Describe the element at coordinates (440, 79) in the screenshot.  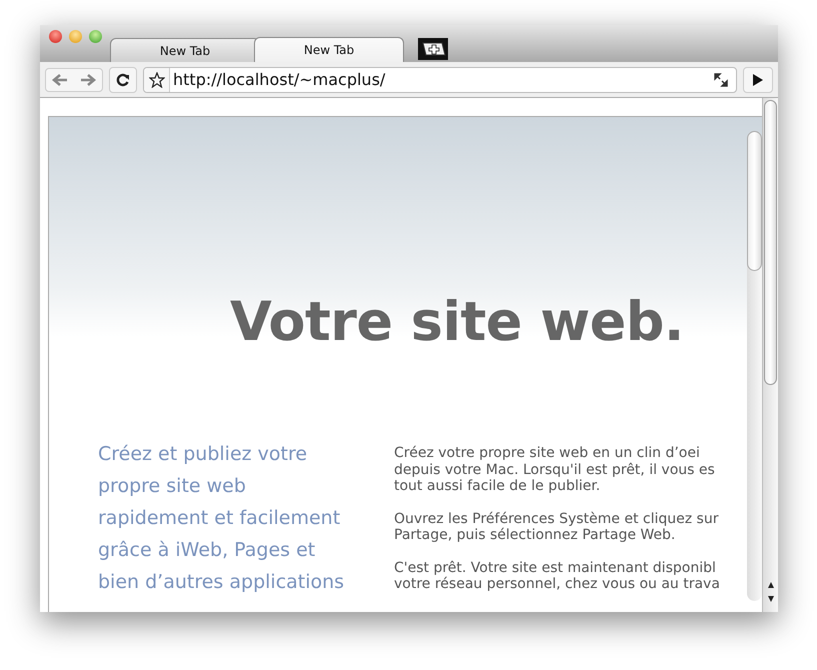
I see `address-bar: http://localhost/~macplus/` at that location.